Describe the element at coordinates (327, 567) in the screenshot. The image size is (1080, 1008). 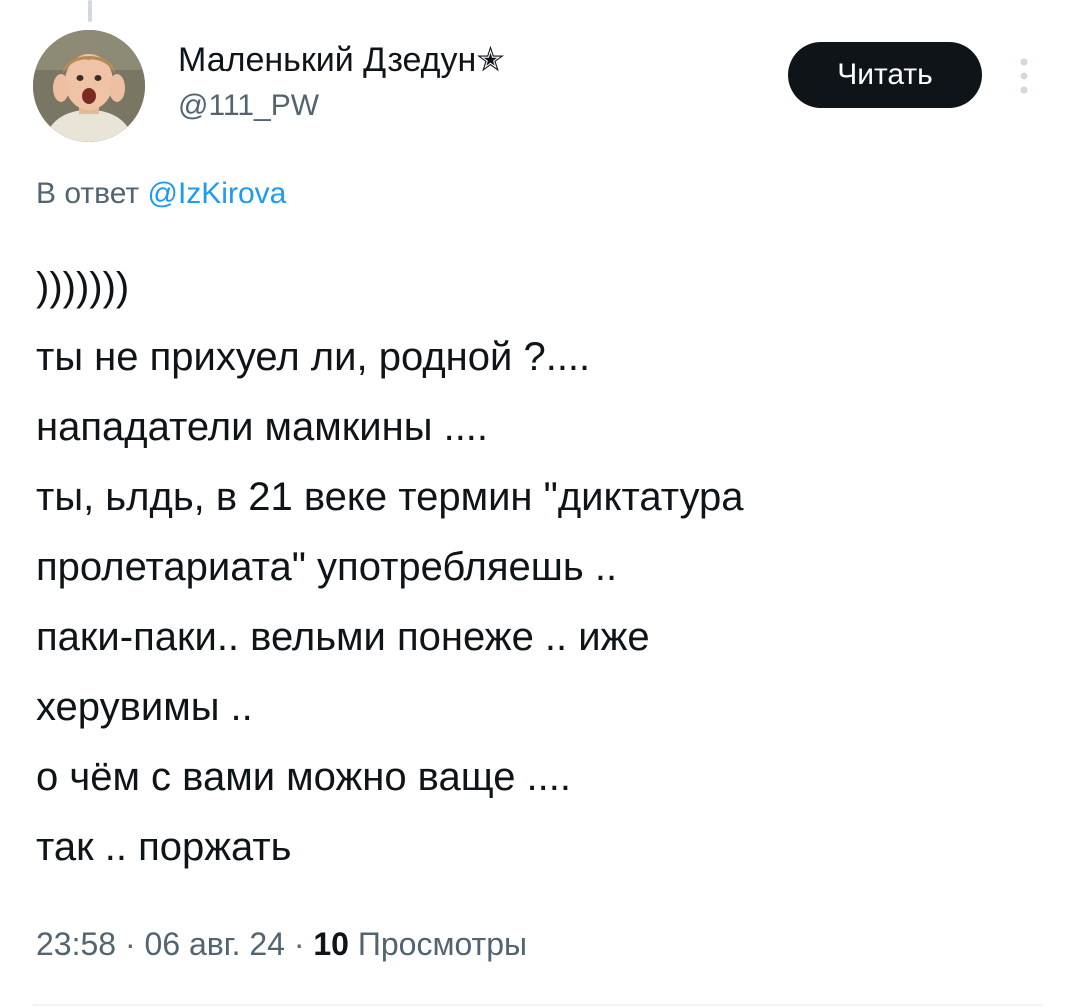
I see `tweet-line: пролетариата" употребляешь ..` at that location.